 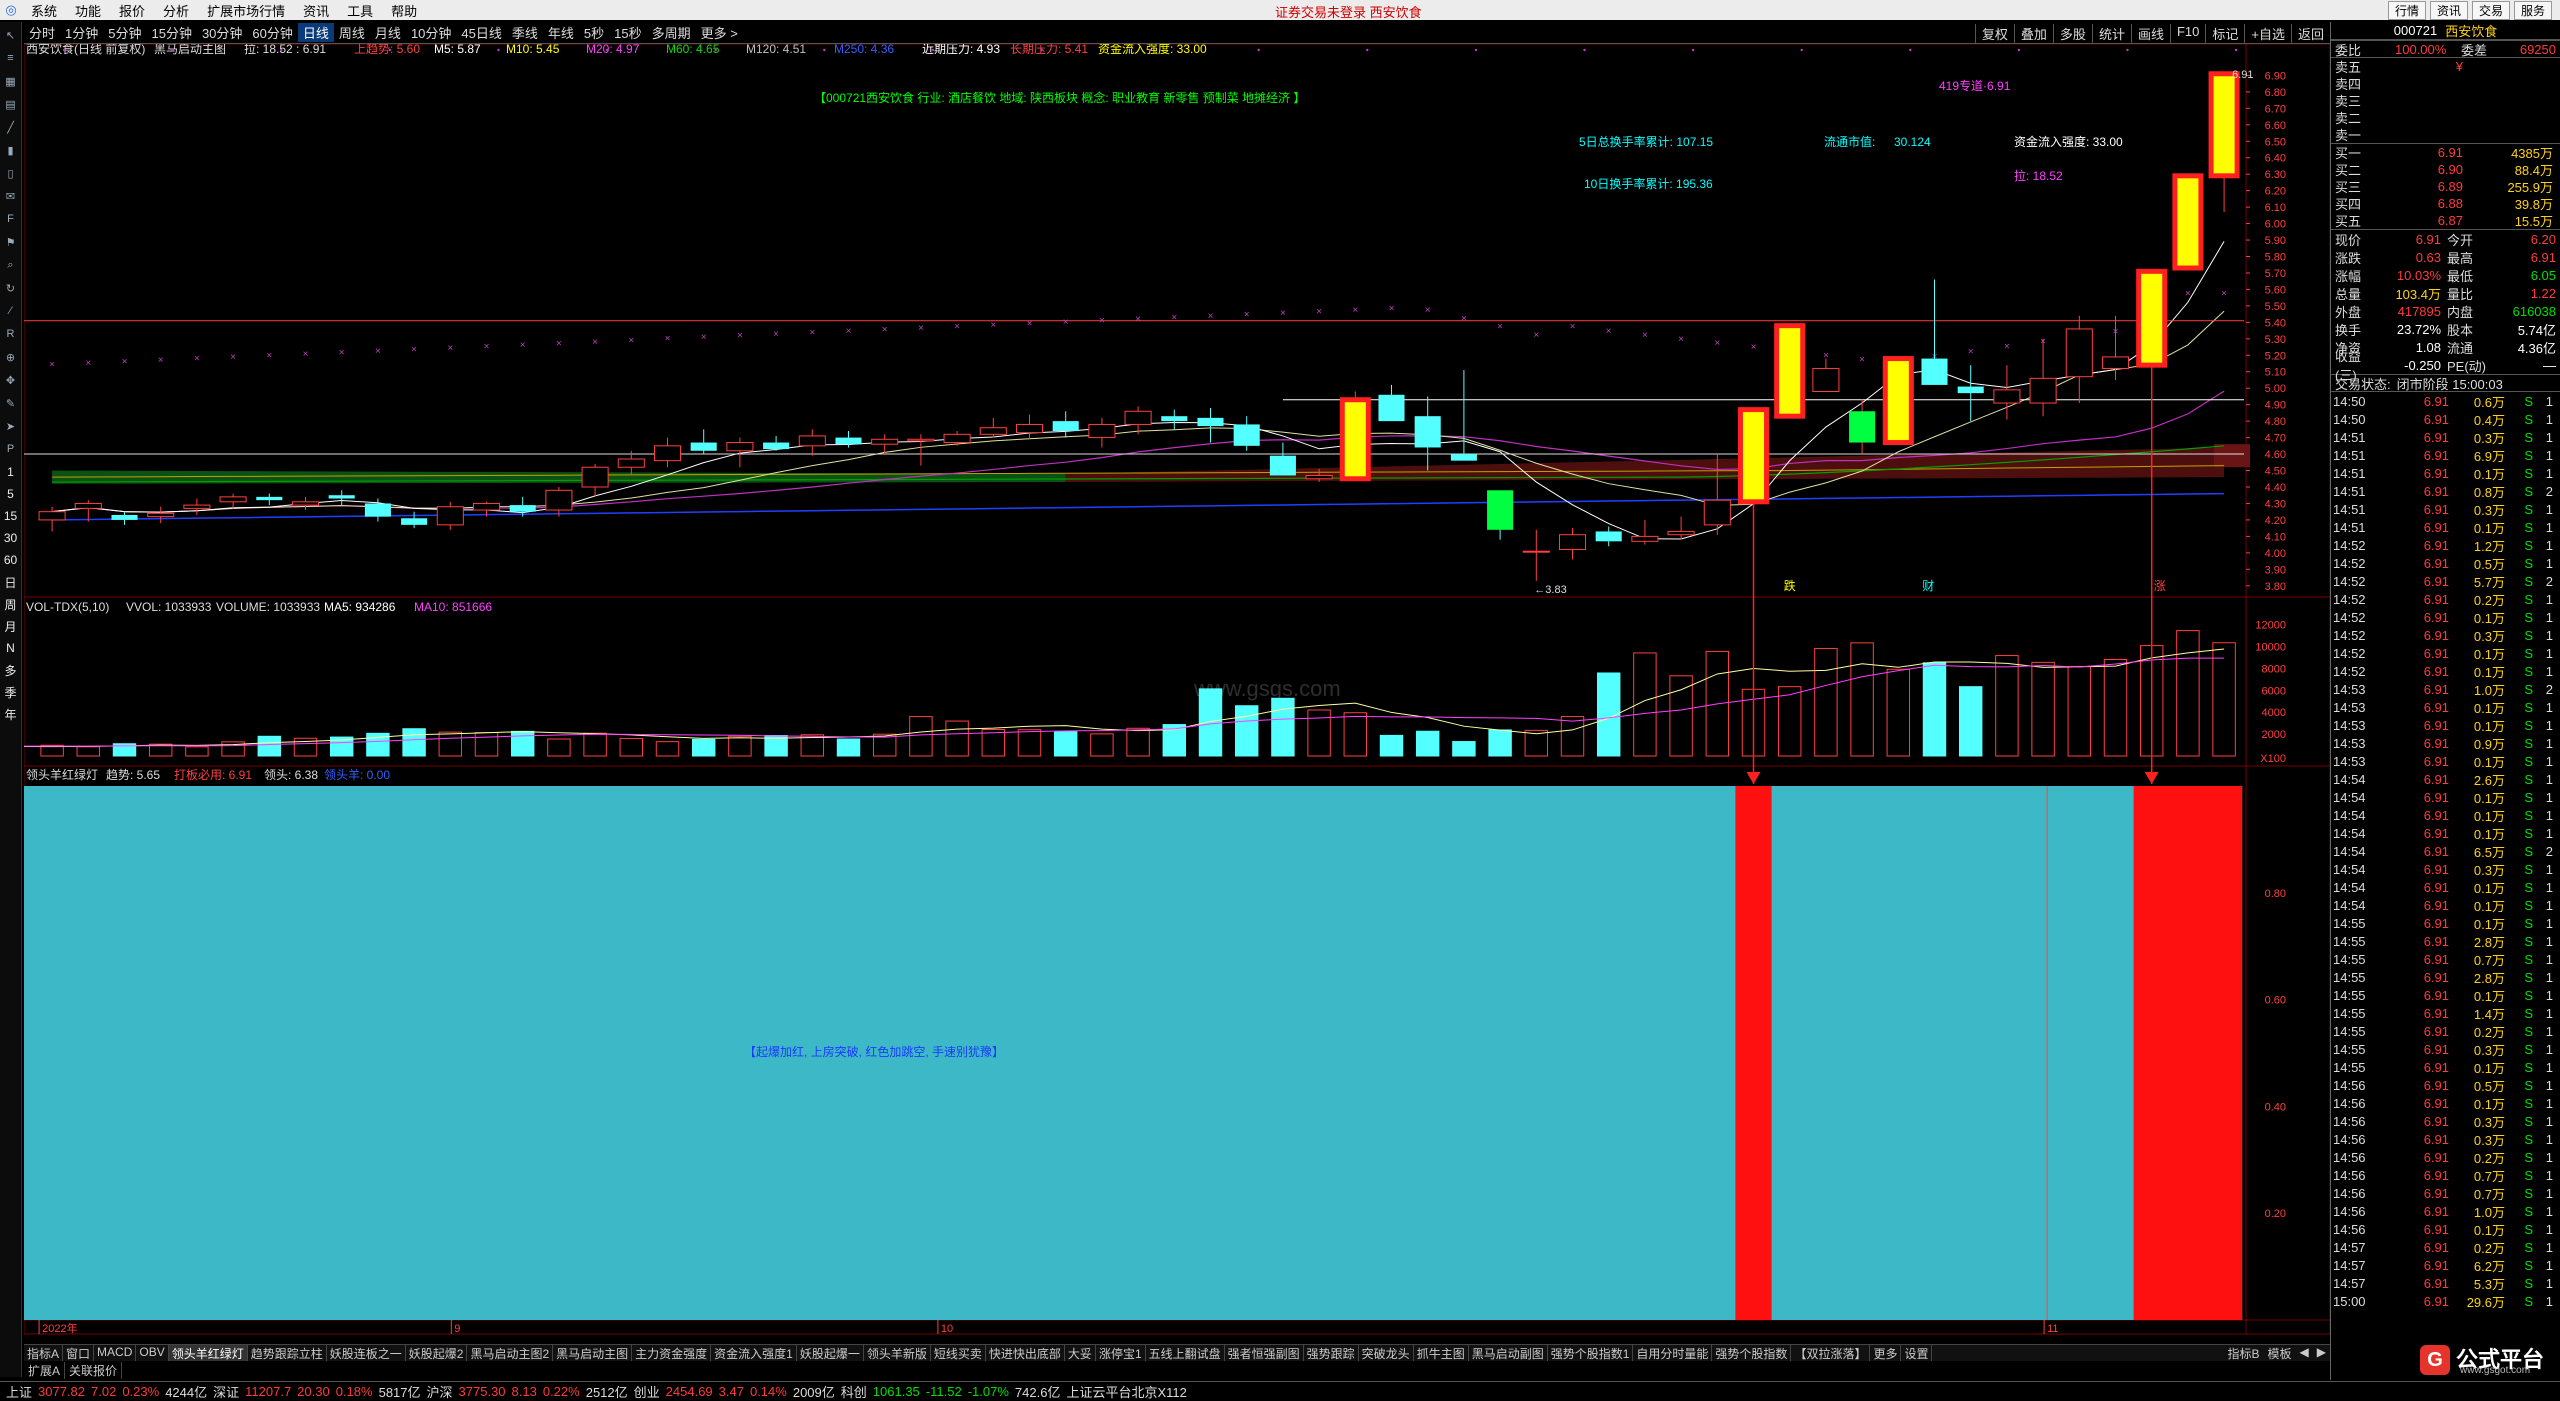 What do you see at coordinates (11, 219) in the screenshot?
I see `f10-icon: F` at bounding box center [11, 219].